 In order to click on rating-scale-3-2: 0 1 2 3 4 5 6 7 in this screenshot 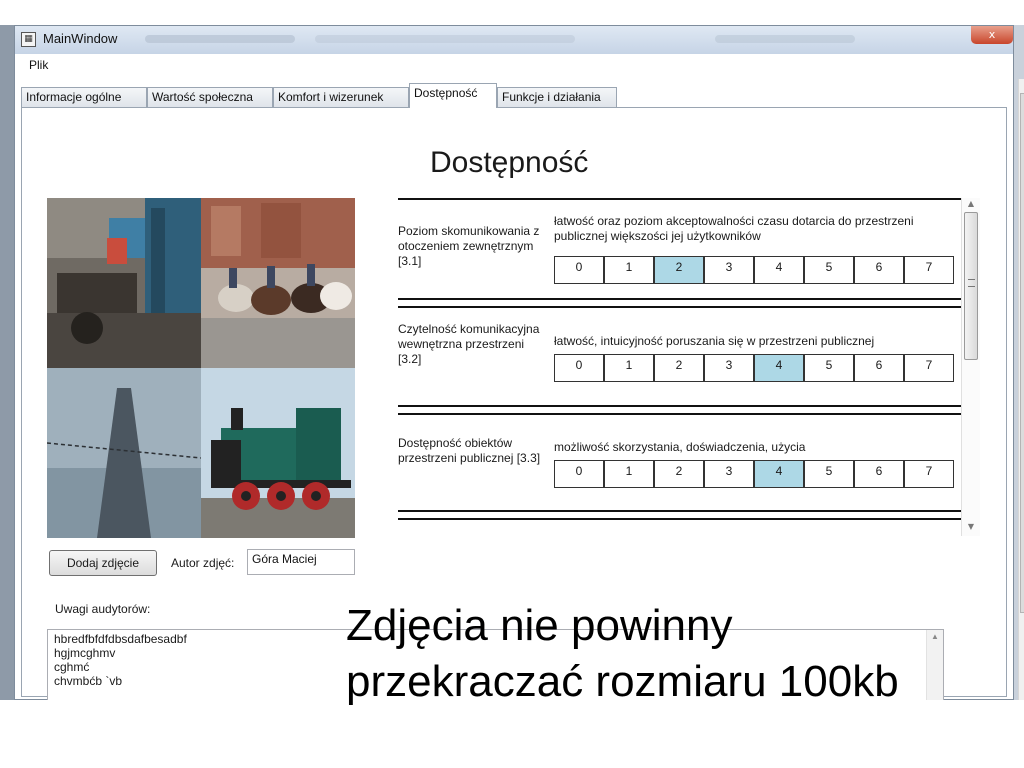, I will do `click(755, 368)`.